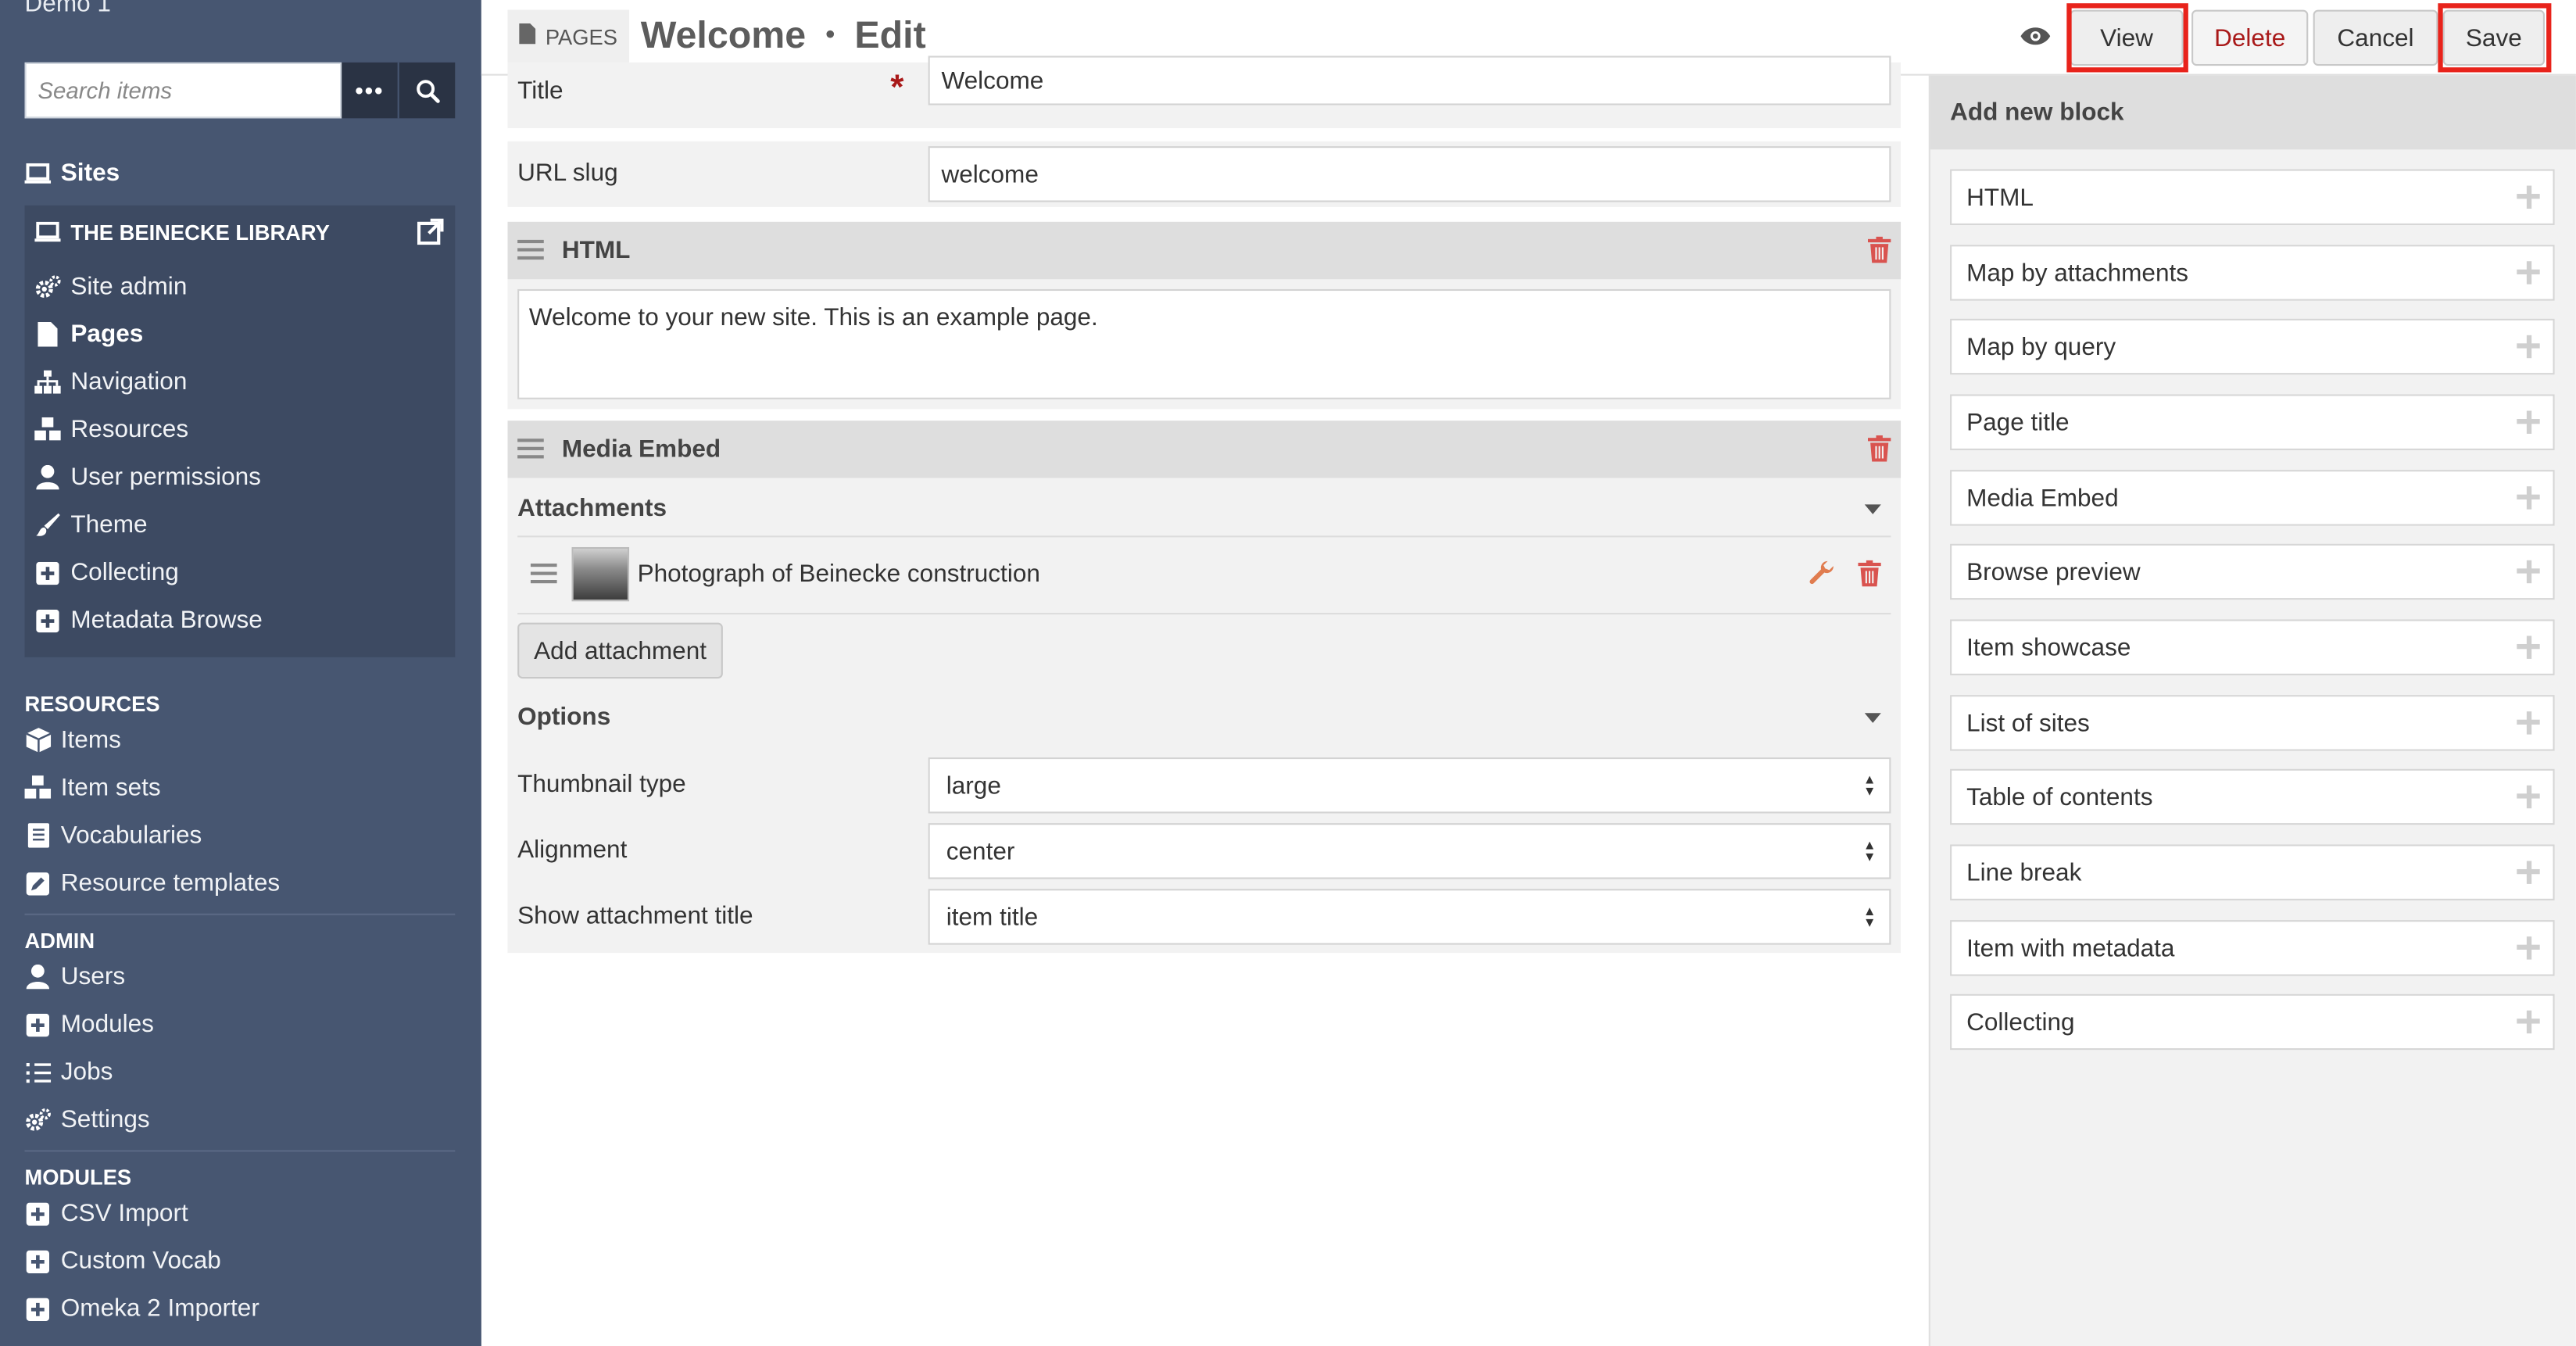 This screenshot has width=2576, height=1346. Describe the element at coordinates (890, 34) in the screenshot. I see `page-action-text: Edit` at that location.